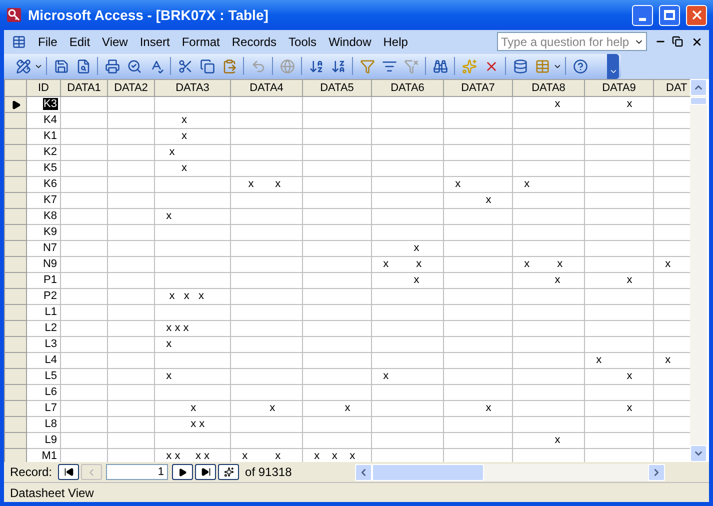 The height and width of the screenshot is (506, 713). What do you see at coordinates (50, 120) in the screenshot?
I see `table-cell: K4` at bounding box center [50, 120].